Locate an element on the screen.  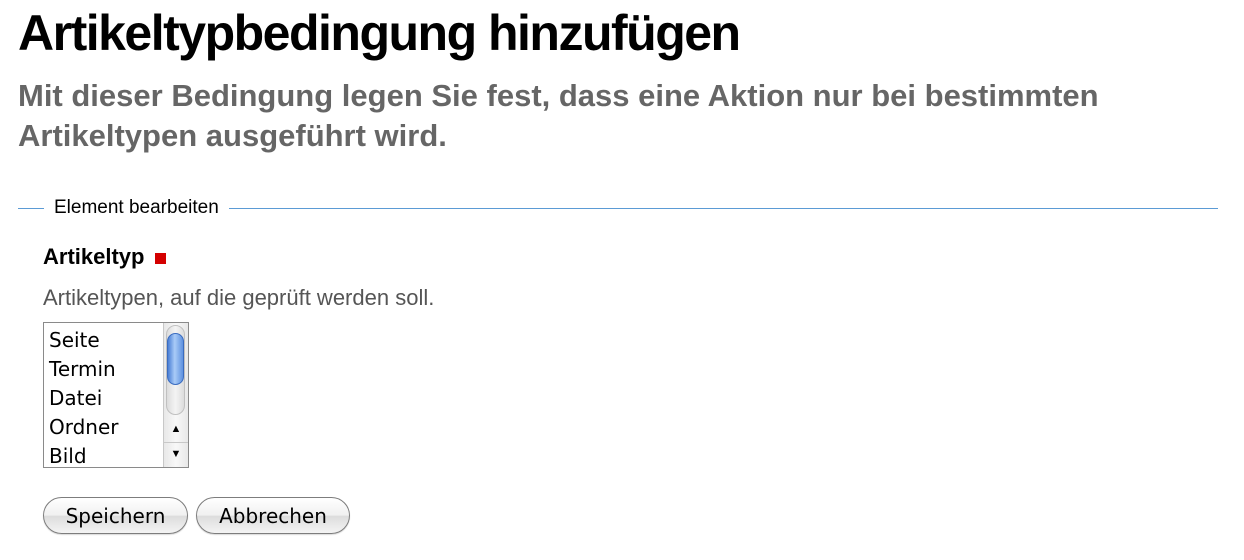
article-type-listbox: Seite Termin Datei Ordner Bild ▲ ▼ is located at coordinates (116, 395).